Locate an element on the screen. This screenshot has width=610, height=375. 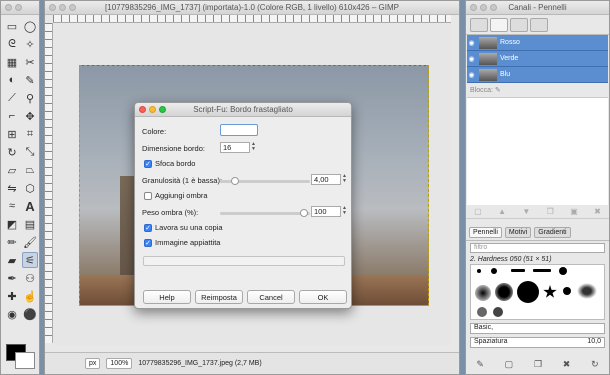
tab-gradients: Gradienti is located at coordinates (552, 232).